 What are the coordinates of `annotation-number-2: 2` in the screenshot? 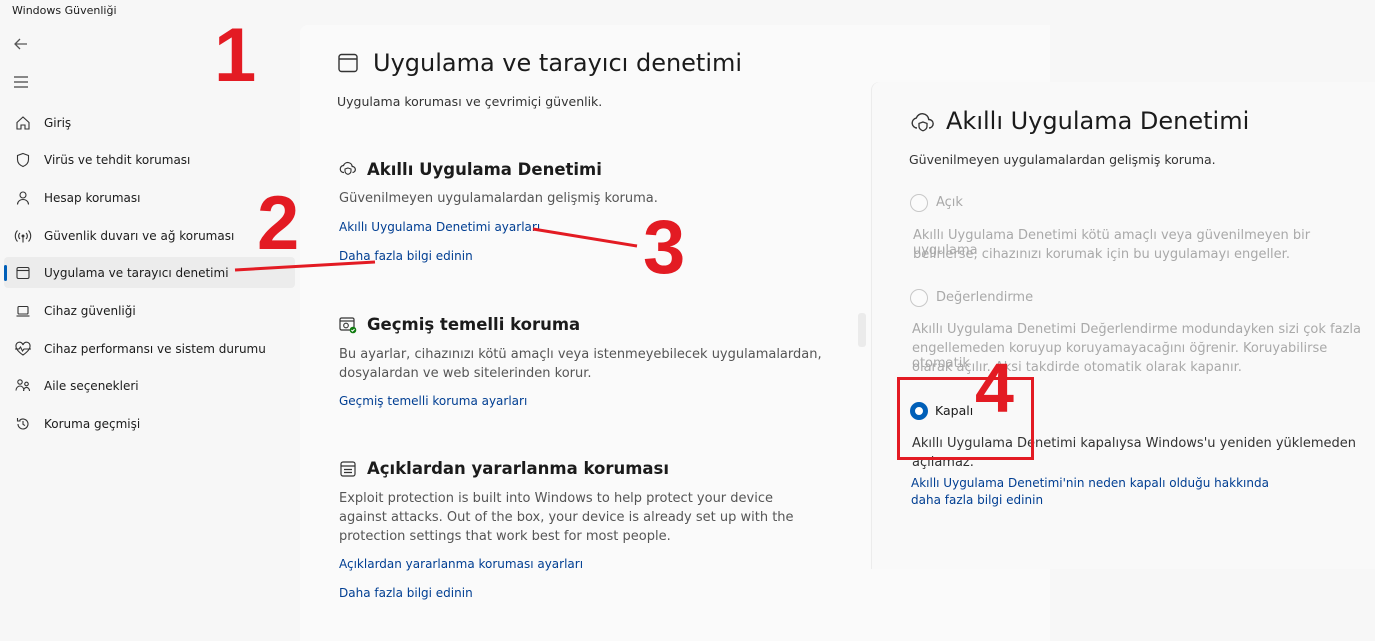 It's located at (278, 223).